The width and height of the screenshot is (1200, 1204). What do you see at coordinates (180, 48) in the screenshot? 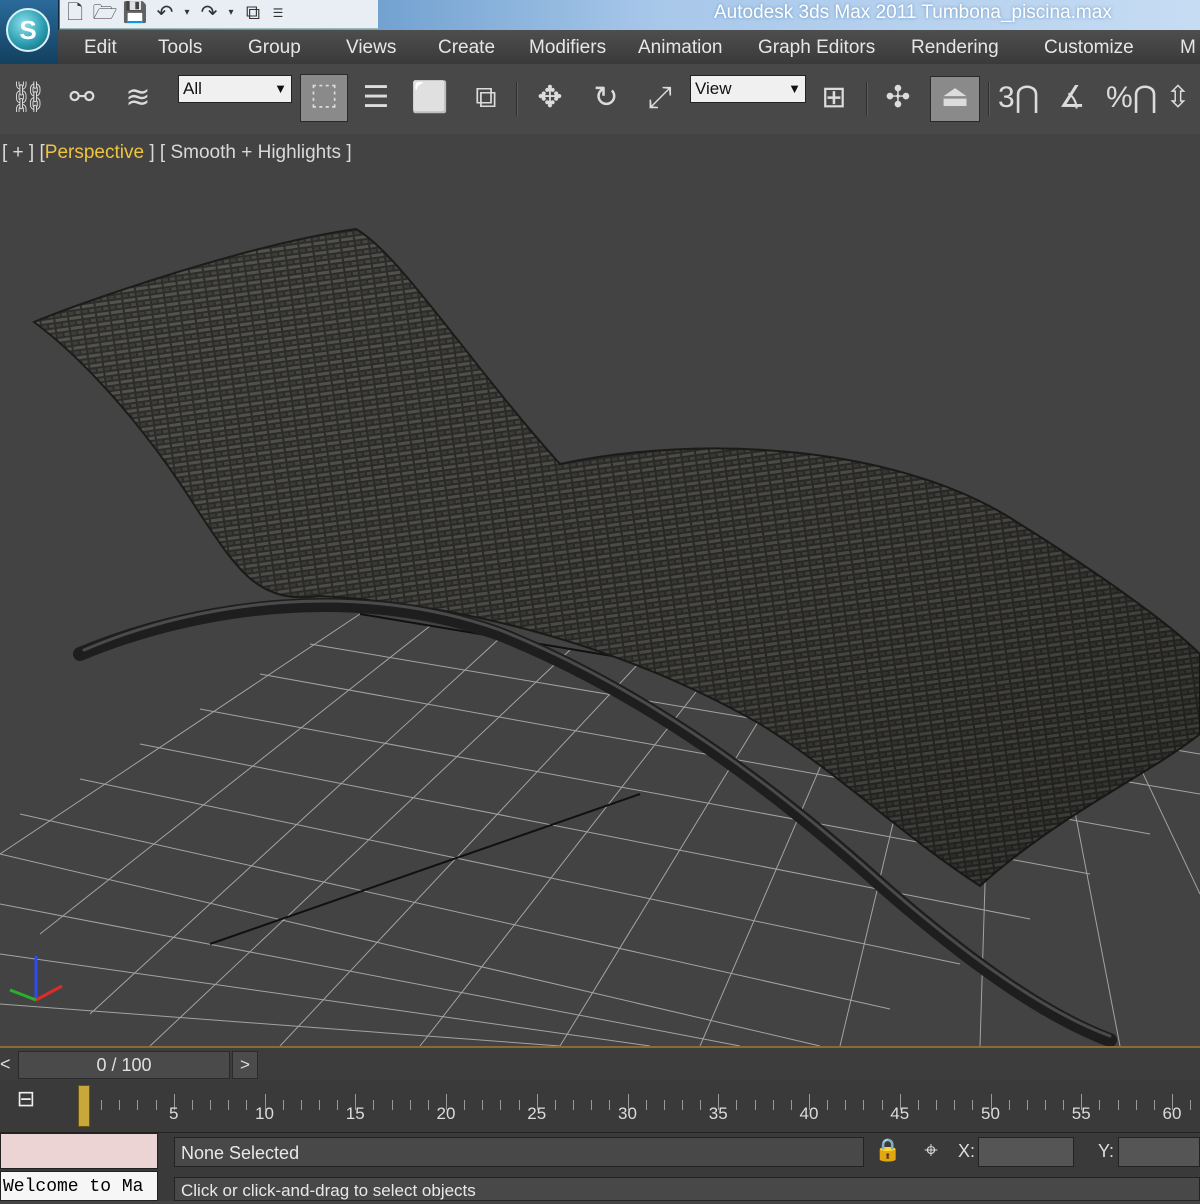
I see `menu-tools: Tools` at bounding box center [180, 48].